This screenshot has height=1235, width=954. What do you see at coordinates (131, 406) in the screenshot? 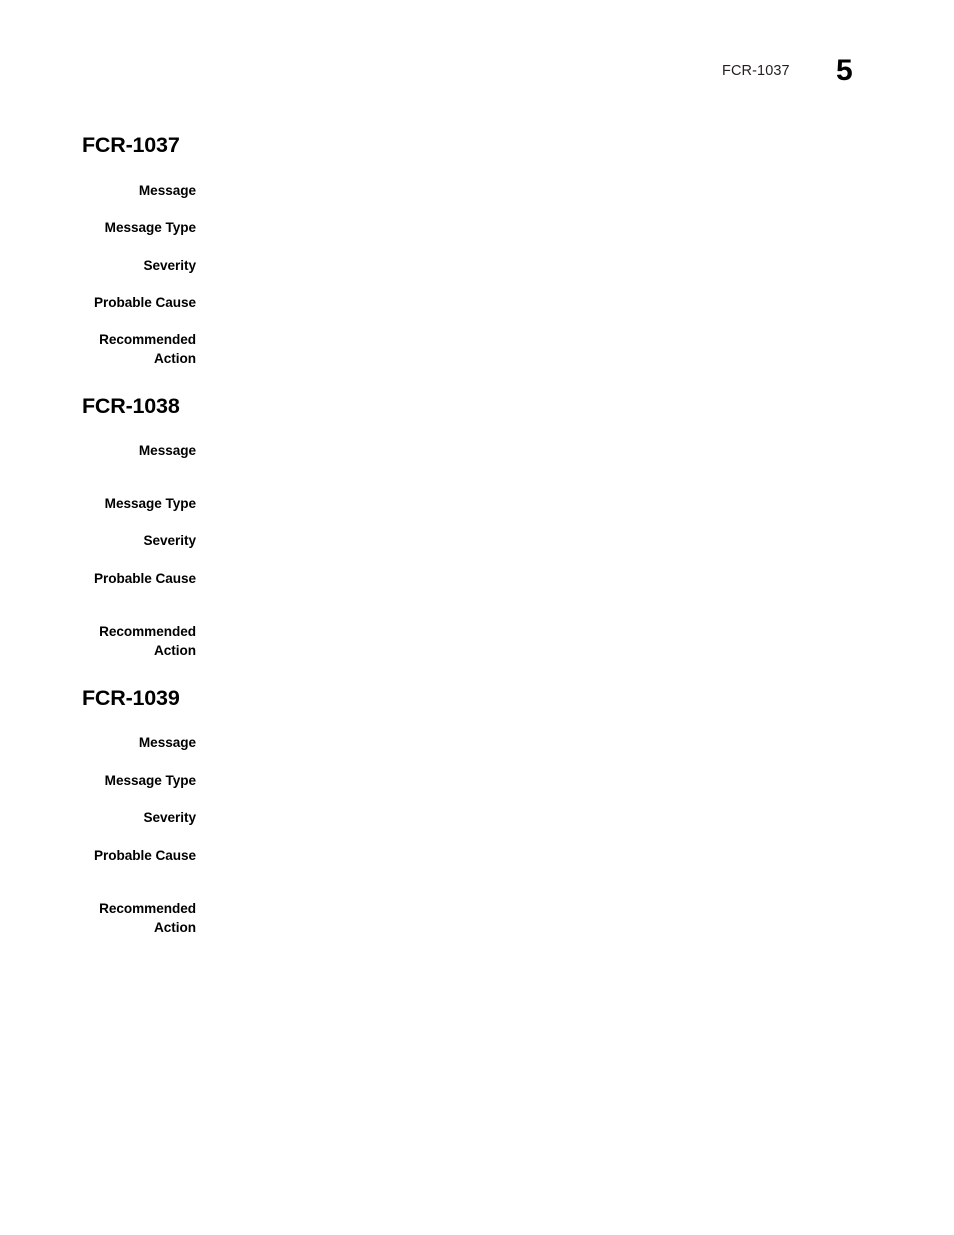
I see `section-heading: FCR-1038` at bounding box center [131, 406].